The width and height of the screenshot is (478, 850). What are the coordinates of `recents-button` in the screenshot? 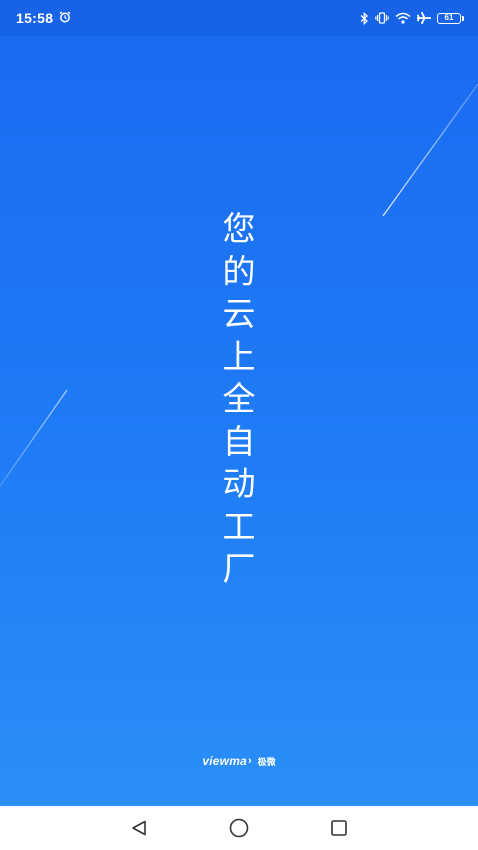 It's located at (339, 828).